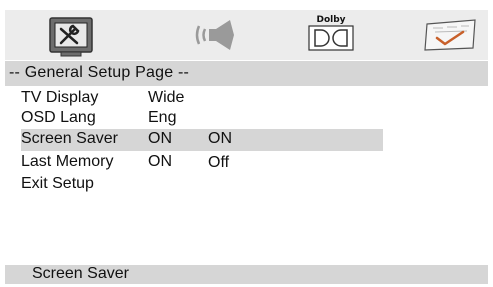 This screenshot has width=493, height=287. What do you see at coordinates (246, 163) in the screenshot?
I see `menu-item-last-memory: Last Memory ON` at bounding box center [246, 163].